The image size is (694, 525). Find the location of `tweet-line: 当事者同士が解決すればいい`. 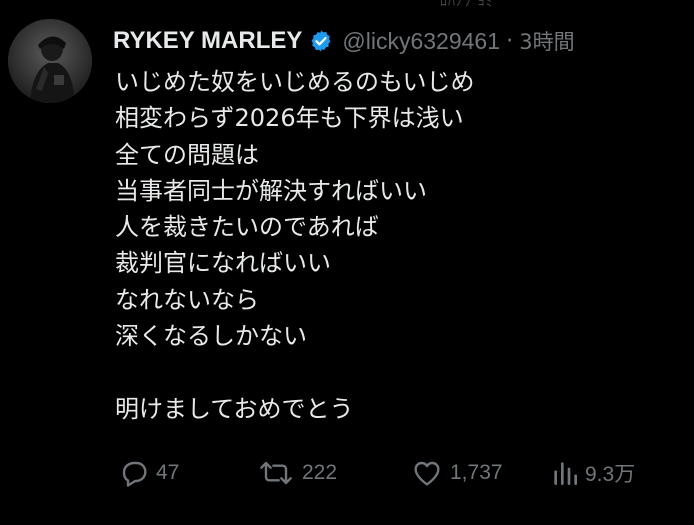

tweet-line: 当事者同士が解決すればいい is located at coordinates (271, 190).